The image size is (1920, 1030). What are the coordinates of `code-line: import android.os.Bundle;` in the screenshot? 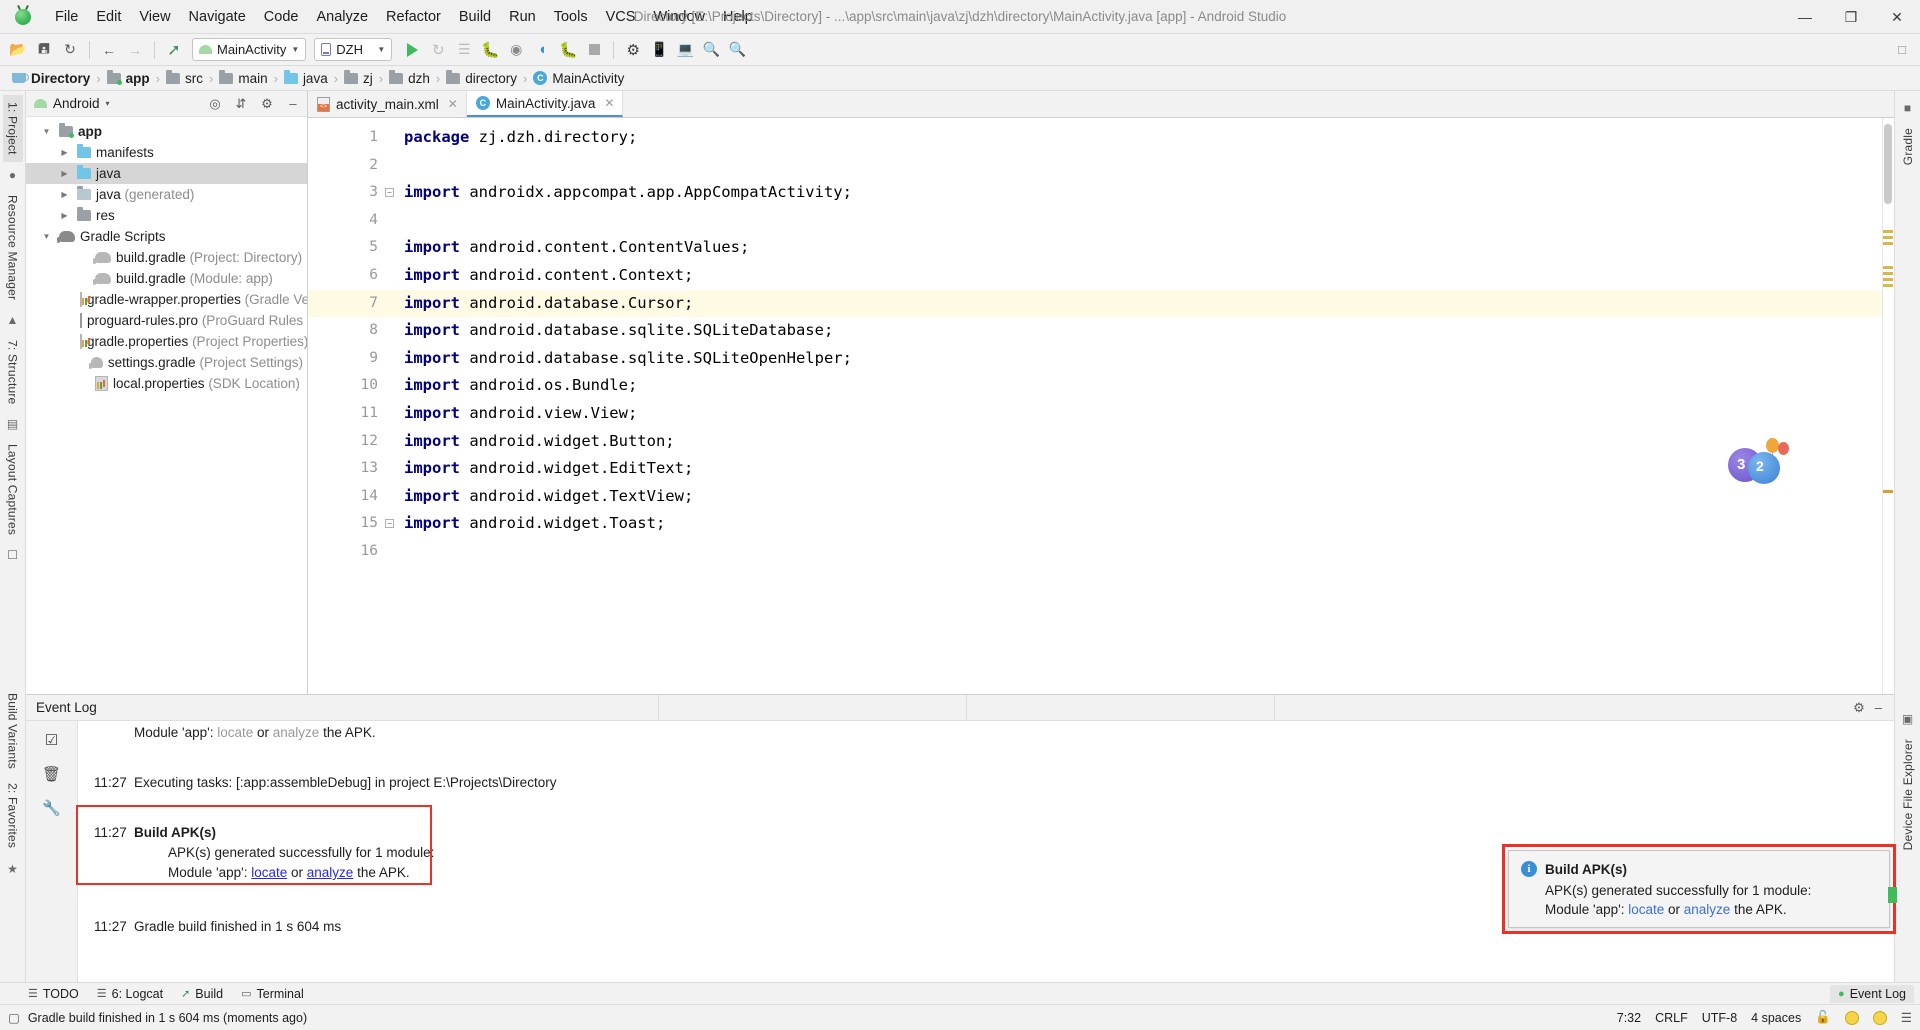 It's located at (1141, 386).